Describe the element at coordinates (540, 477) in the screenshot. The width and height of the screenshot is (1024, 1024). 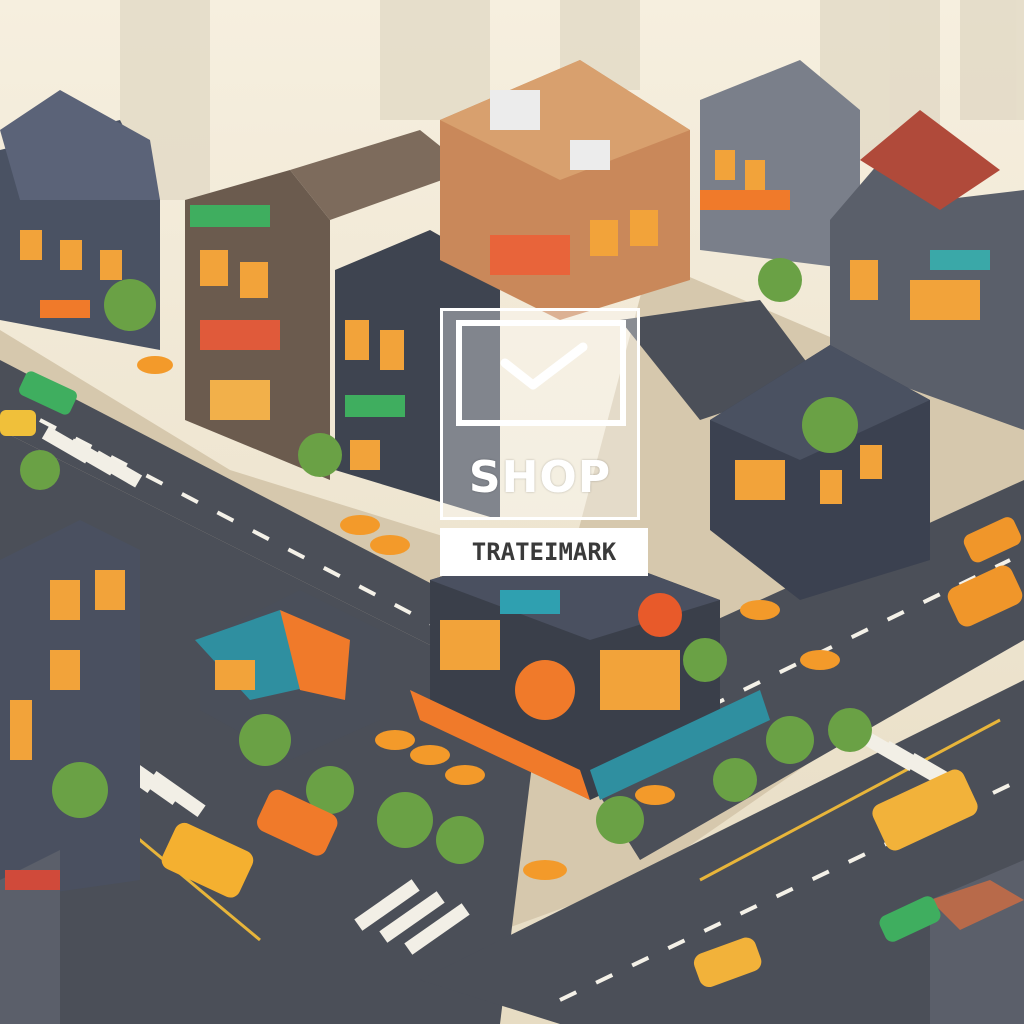
I see `shop-wordmark: SHOP` at that location.